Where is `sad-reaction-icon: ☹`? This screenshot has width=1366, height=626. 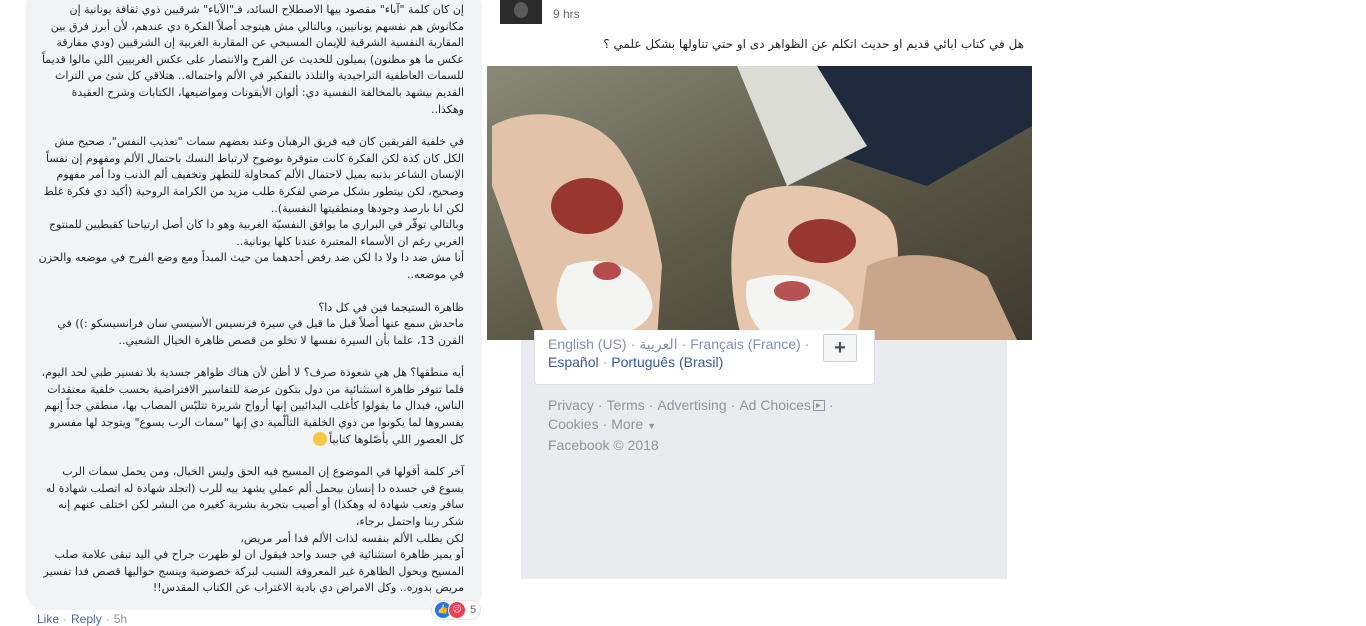
sad-reaction-icon: ☹ is located at coordinates (457, 610).